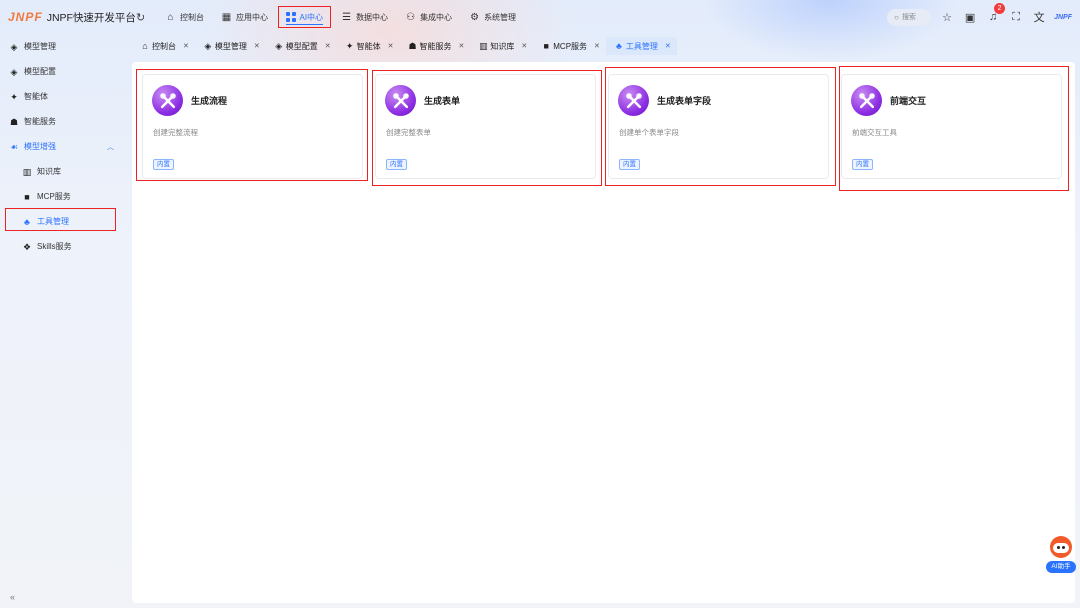 The height and width of the screenshot is (608, 1080). What do you see at coordinates (12, 597) in the screenshot?
I see `collapse-sidebar-button: «` at bounding box center [12, 597].